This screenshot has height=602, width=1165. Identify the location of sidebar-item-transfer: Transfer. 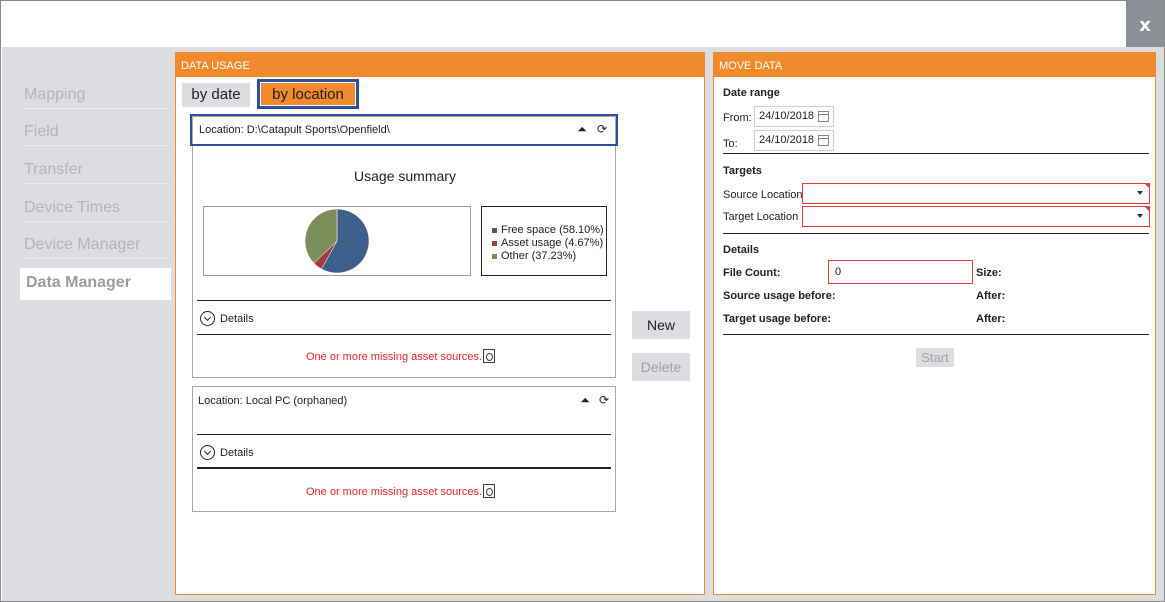
(97, 172).